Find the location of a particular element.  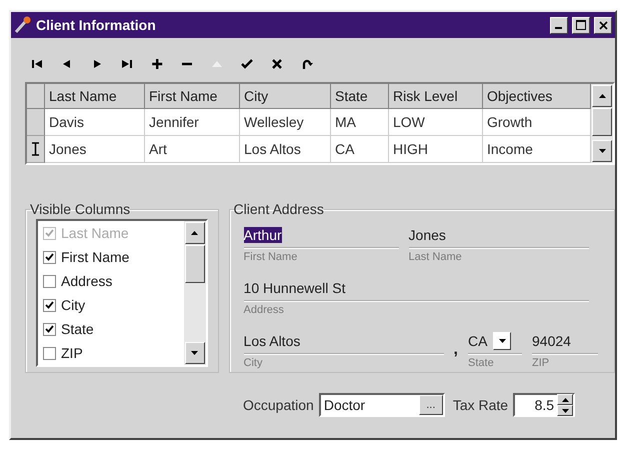

close-button is located at coordinates (603, 25).